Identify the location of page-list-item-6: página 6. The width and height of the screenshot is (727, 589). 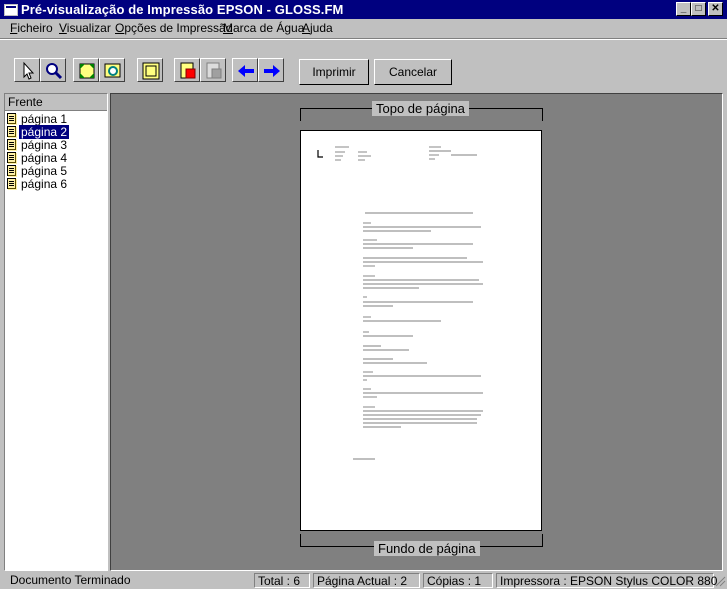
(57, 184).